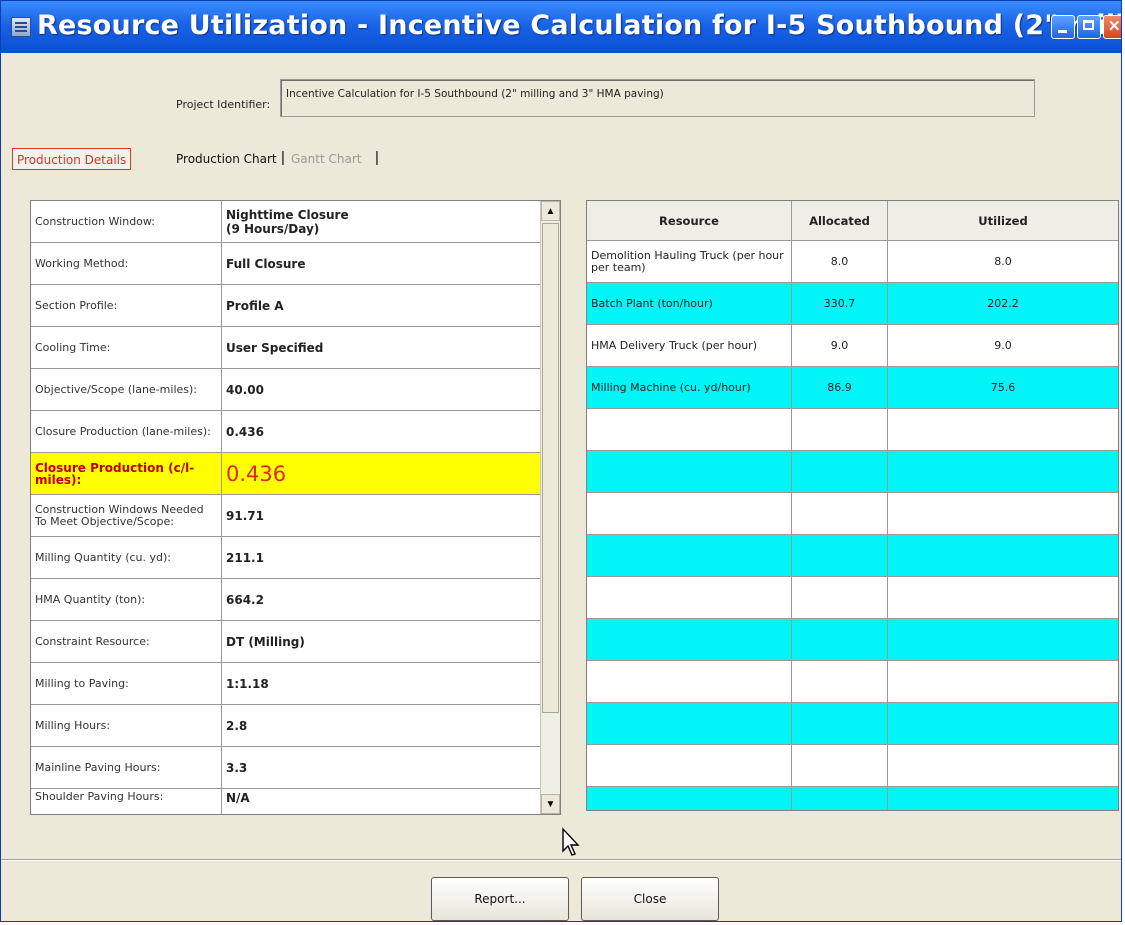 The height and width of the screenshot is (925, 1125). I want to click on column-header-resource: Resource, so click(689, 220).